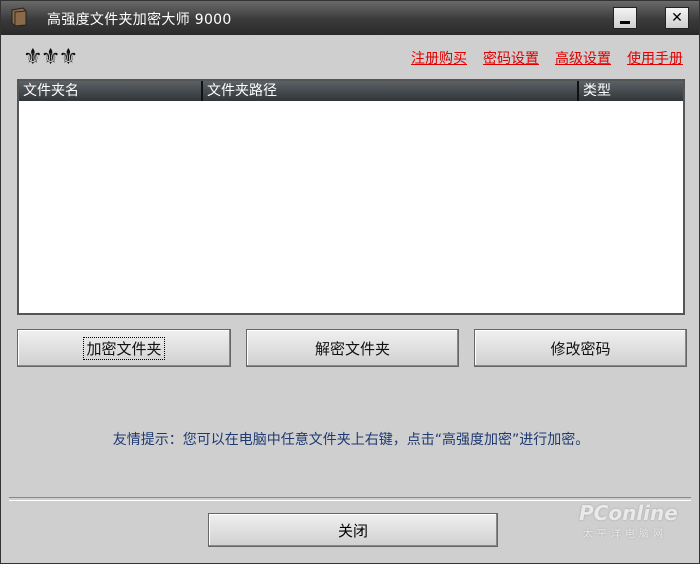 The width and height of the screenshot is (700, 564). I want to click on minimize-button, so click(625, 18).